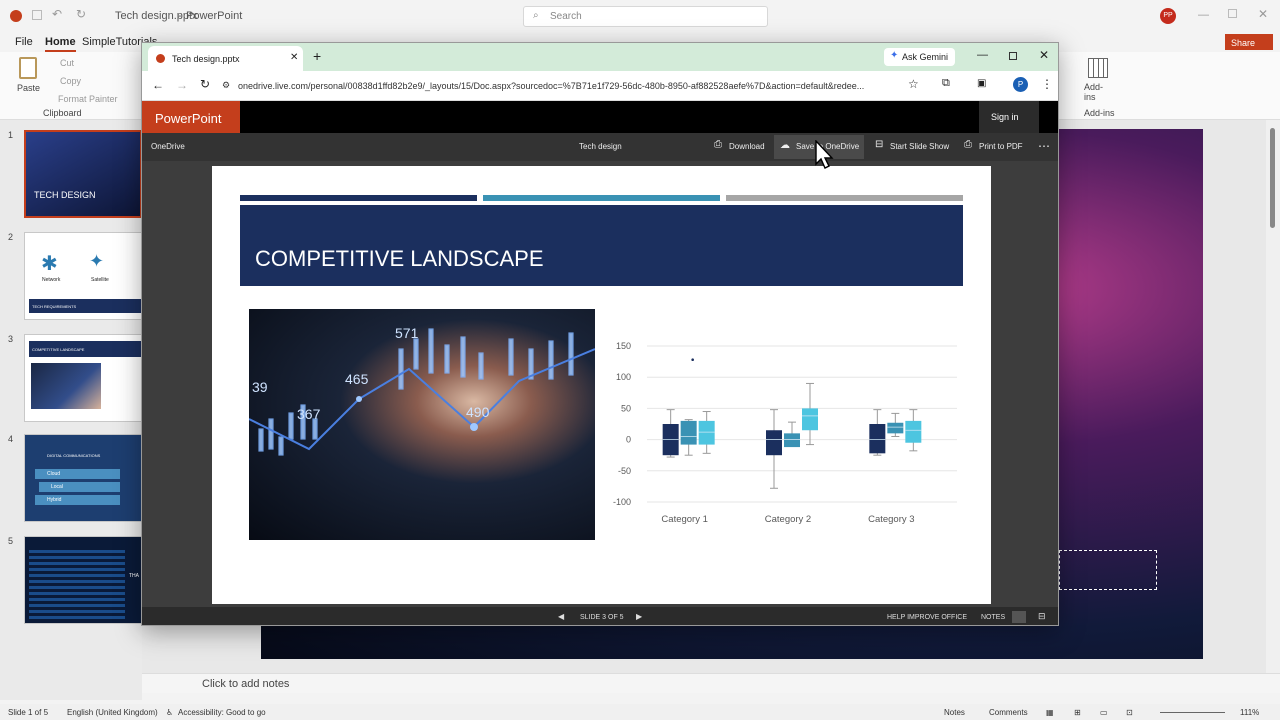 Image resolution: width=1280 pixels, height=720 pixels. Describe the element at coordinates (600, 117) in the screenshot. I see `pp-online-header: PowerPoint Sign in` at that location.